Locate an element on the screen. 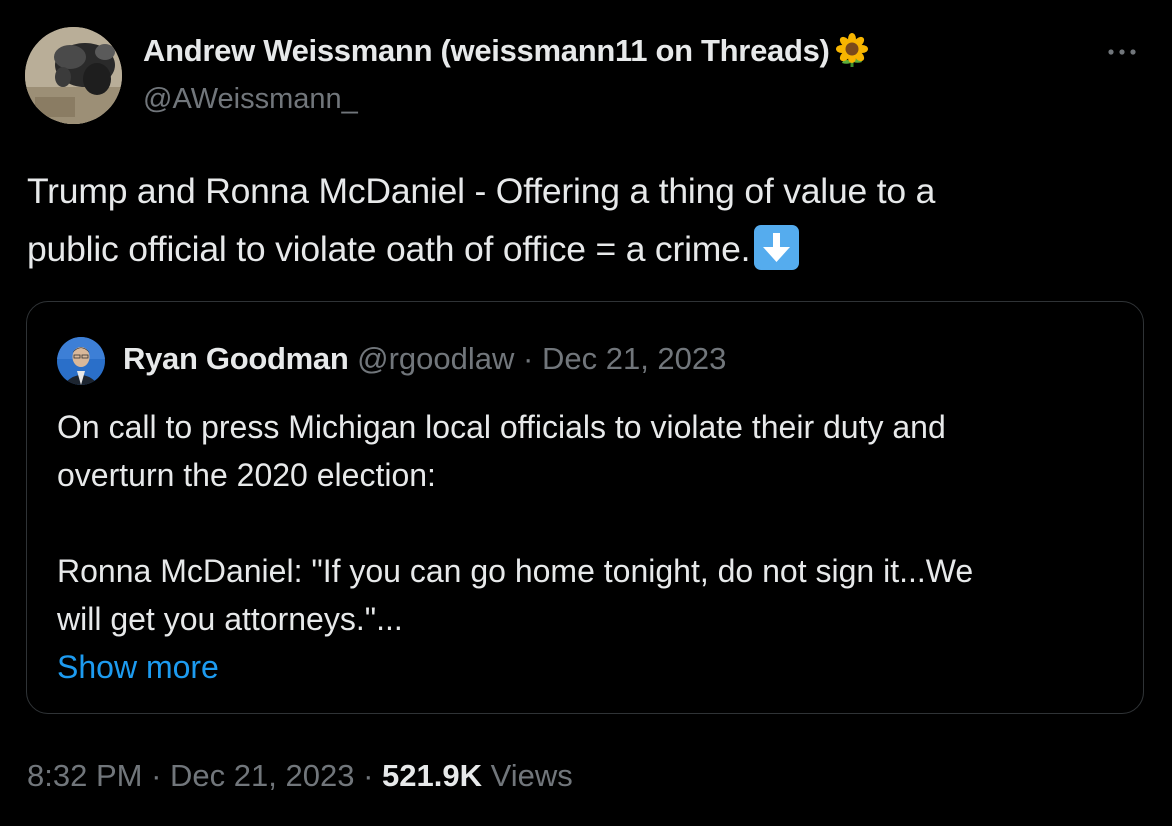 Image resolution: width=1172 pixels, height=826 pixels. author-avatar-image is located at coordinates (73, 75).